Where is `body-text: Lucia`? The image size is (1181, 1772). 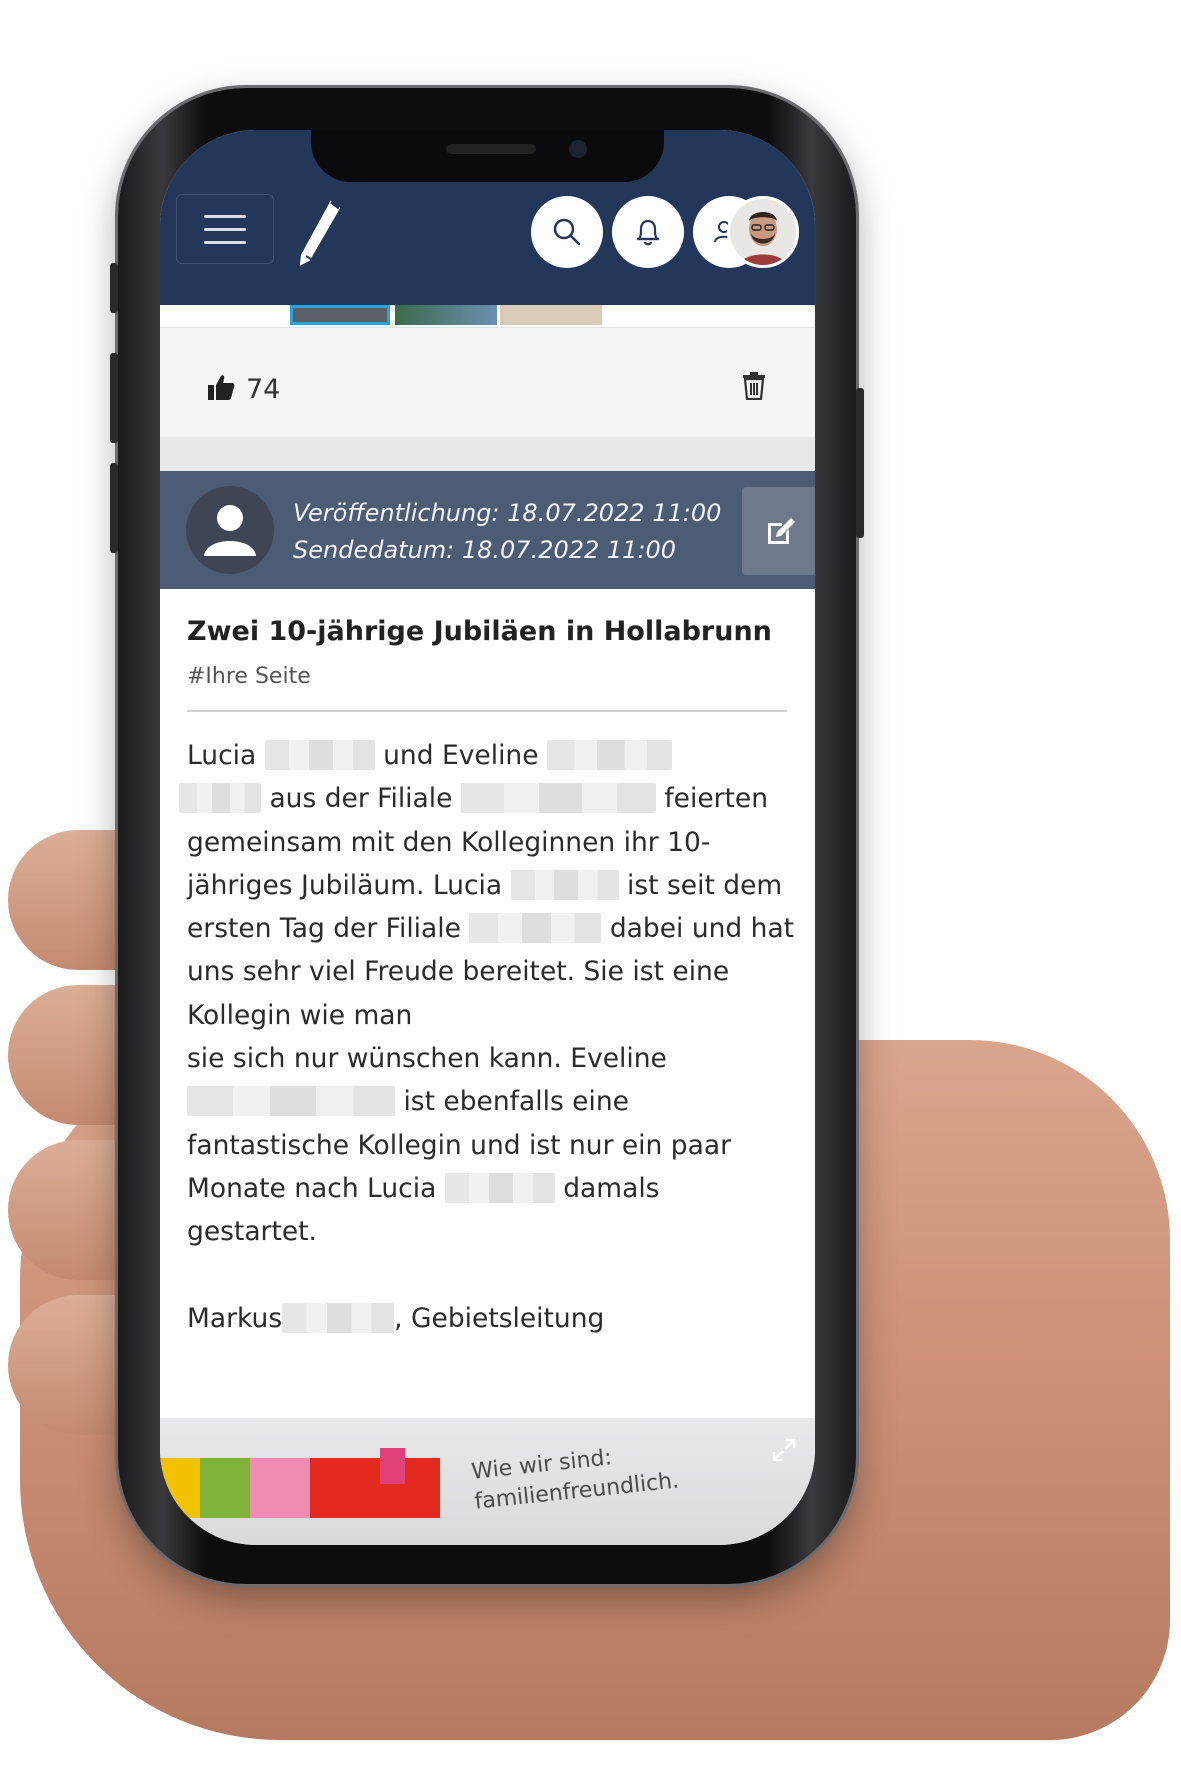 body-text: Lucia is located at coordinates (222, 755).